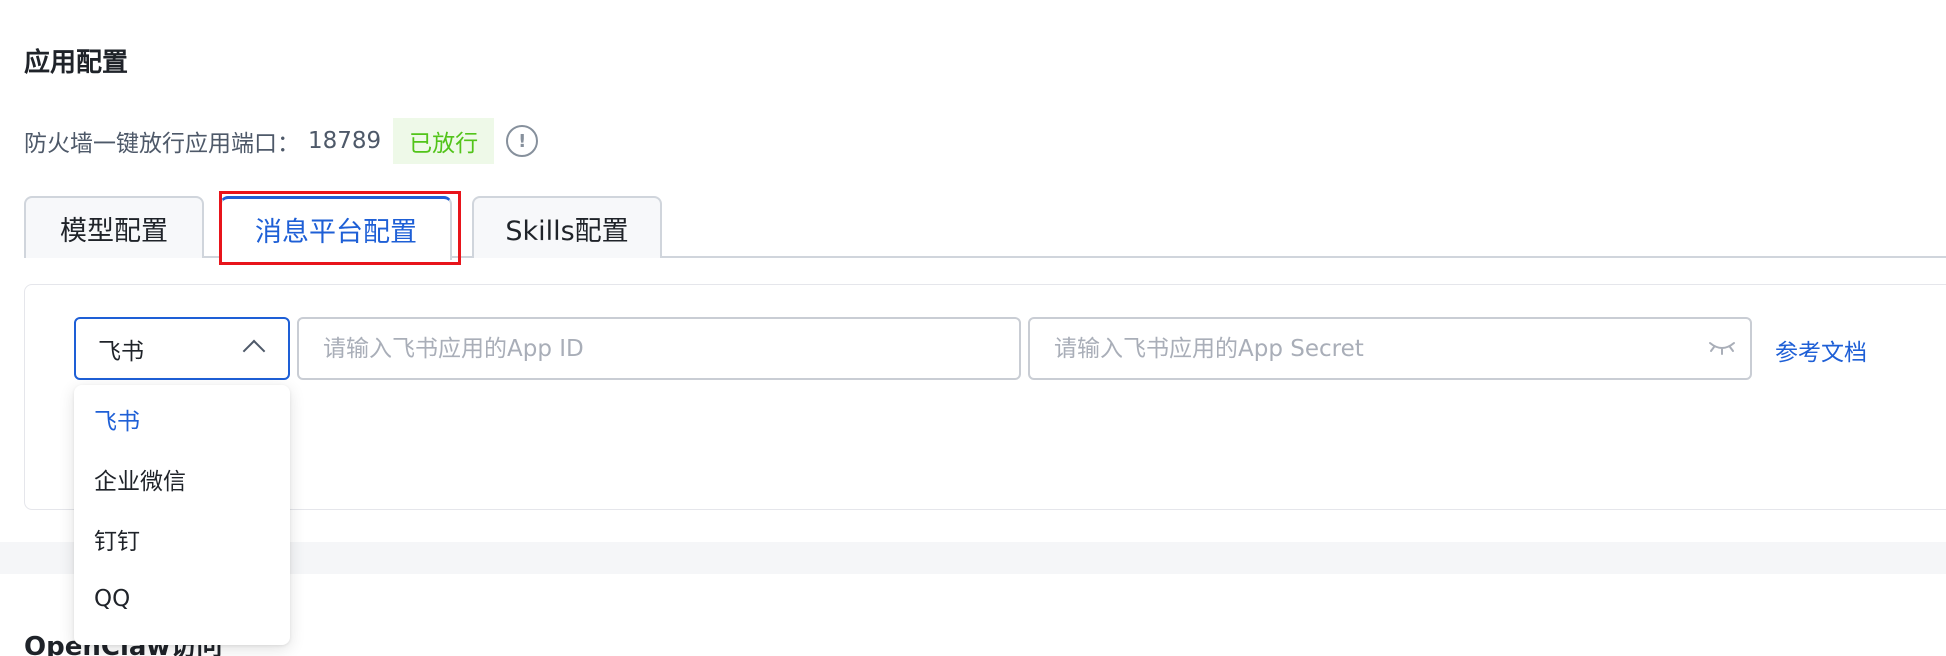  What do you see at coordinates (336, 228) in the screenshot?
I see `tab-message-platform-config: 消息平台配置` at bounding box center [336, 228].